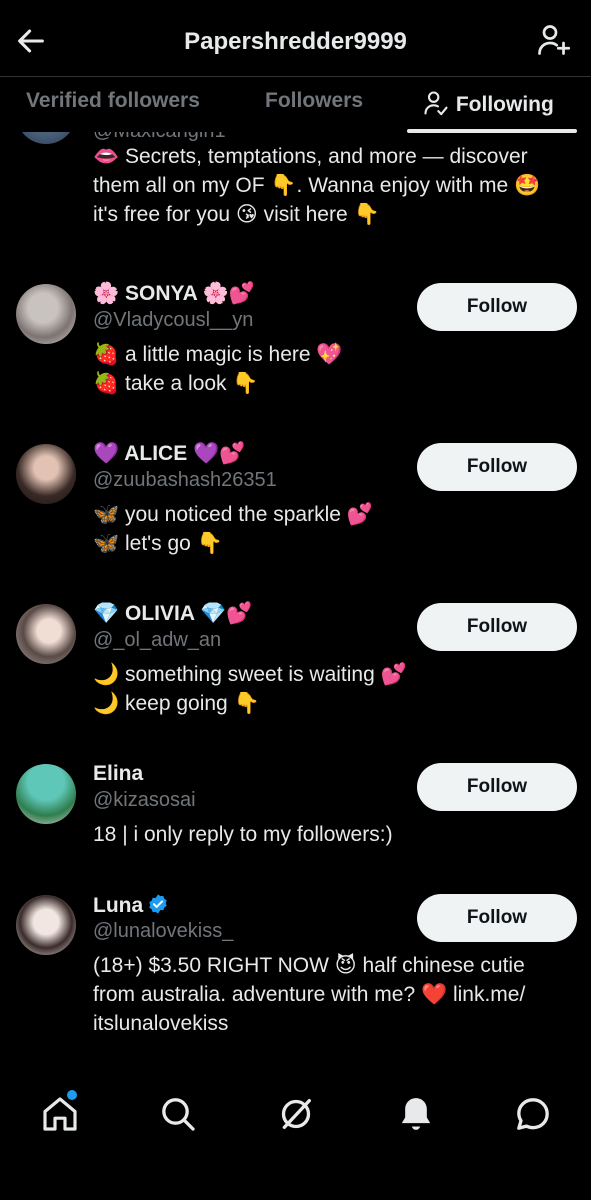 The height and width of the screenshot is (1200, 591). I want to click on user-handle: @lunalovekiss_, so click(163, 931).